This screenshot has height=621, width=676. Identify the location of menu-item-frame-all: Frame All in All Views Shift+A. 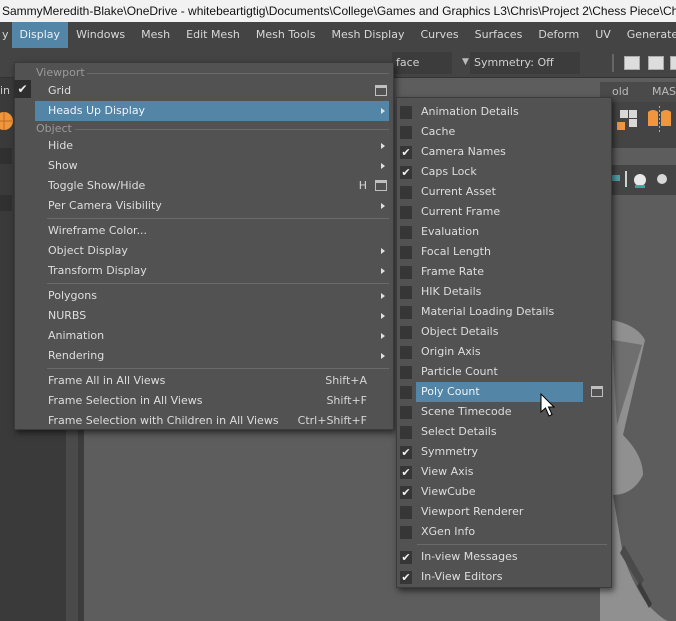
(204, 381).